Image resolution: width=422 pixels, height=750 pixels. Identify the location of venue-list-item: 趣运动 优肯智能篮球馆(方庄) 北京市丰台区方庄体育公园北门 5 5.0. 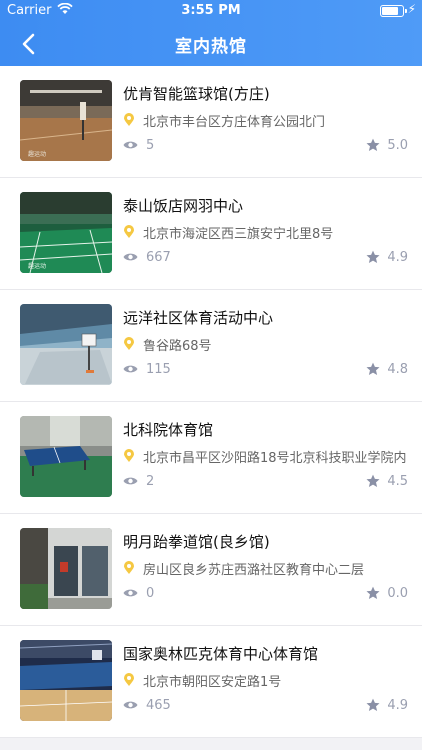
(211, 122).